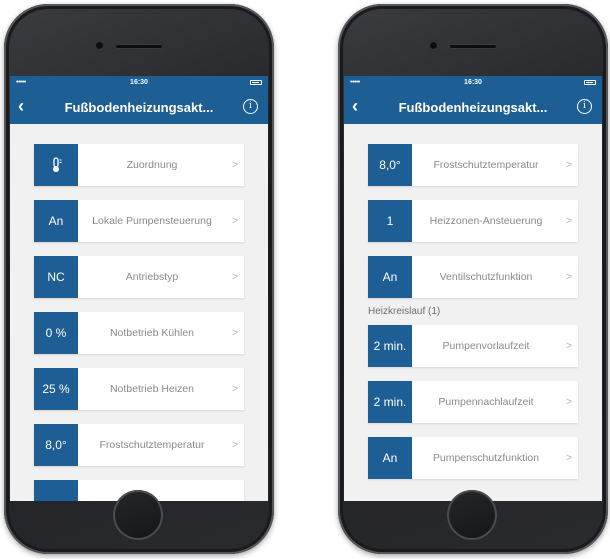  What do you see at coordinates (152, 388) in the screenshot?
I see `list-item-label: Notbetrieb Heizen` at bounding box center [152, 388].